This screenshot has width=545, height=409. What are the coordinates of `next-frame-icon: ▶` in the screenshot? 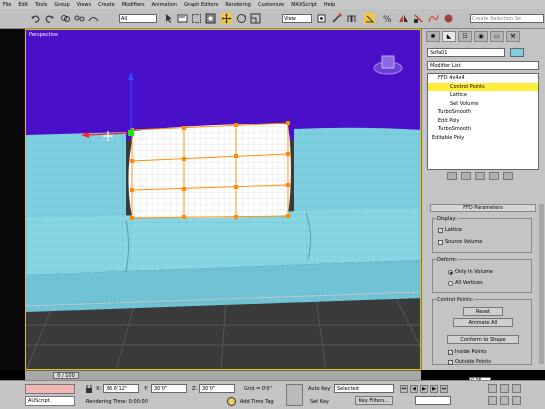 It's located at (434, 389).